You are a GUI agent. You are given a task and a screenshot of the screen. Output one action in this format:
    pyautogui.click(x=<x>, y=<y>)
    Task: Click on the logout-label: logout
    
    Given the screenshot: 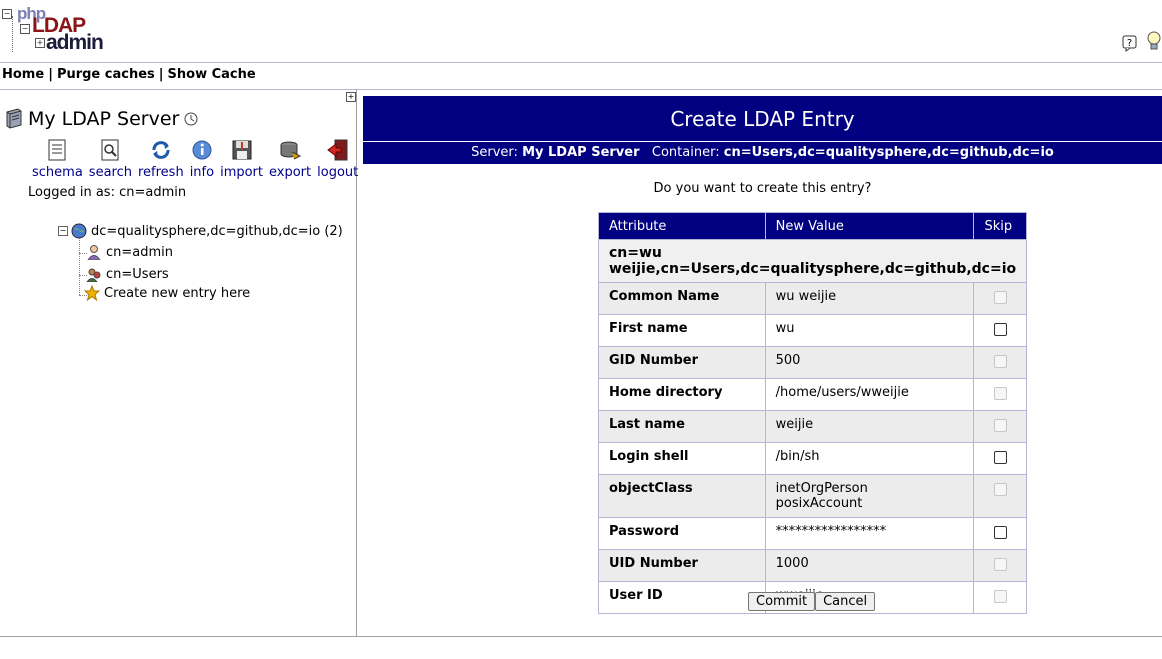 What is the action you would take?
    pyautogui.click(x=337, y=172)
    